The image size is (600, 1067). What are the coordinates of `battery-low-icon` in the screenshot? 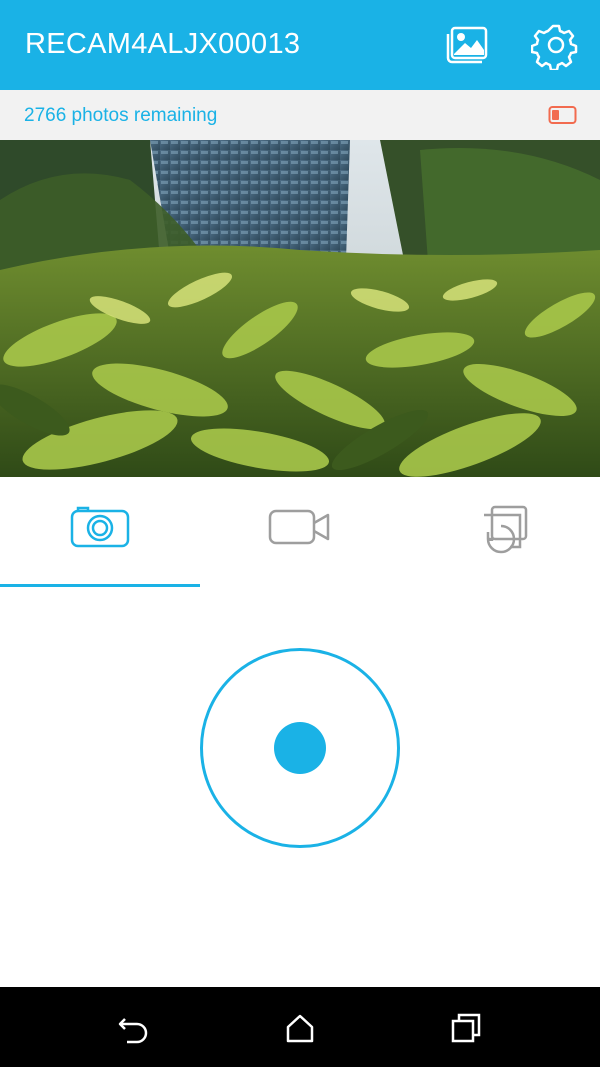 It's located at (562, 115).